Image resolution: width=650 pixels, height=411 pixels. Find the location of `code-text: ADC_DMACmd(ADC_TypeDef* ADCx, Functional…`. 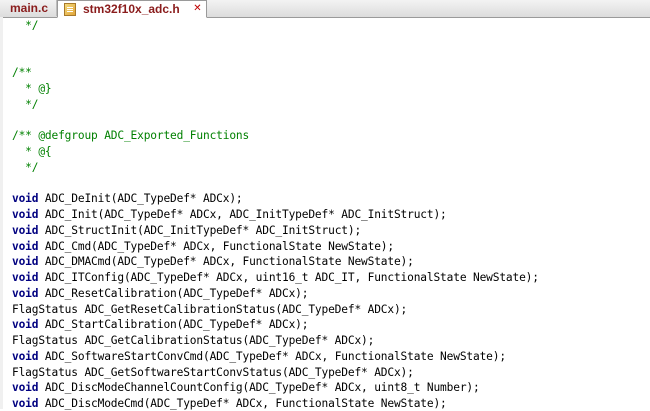

code-text: ADC_DMACmd(ADC_TypeDef* ADCx, Functional… is located at coordinates (226, 262).